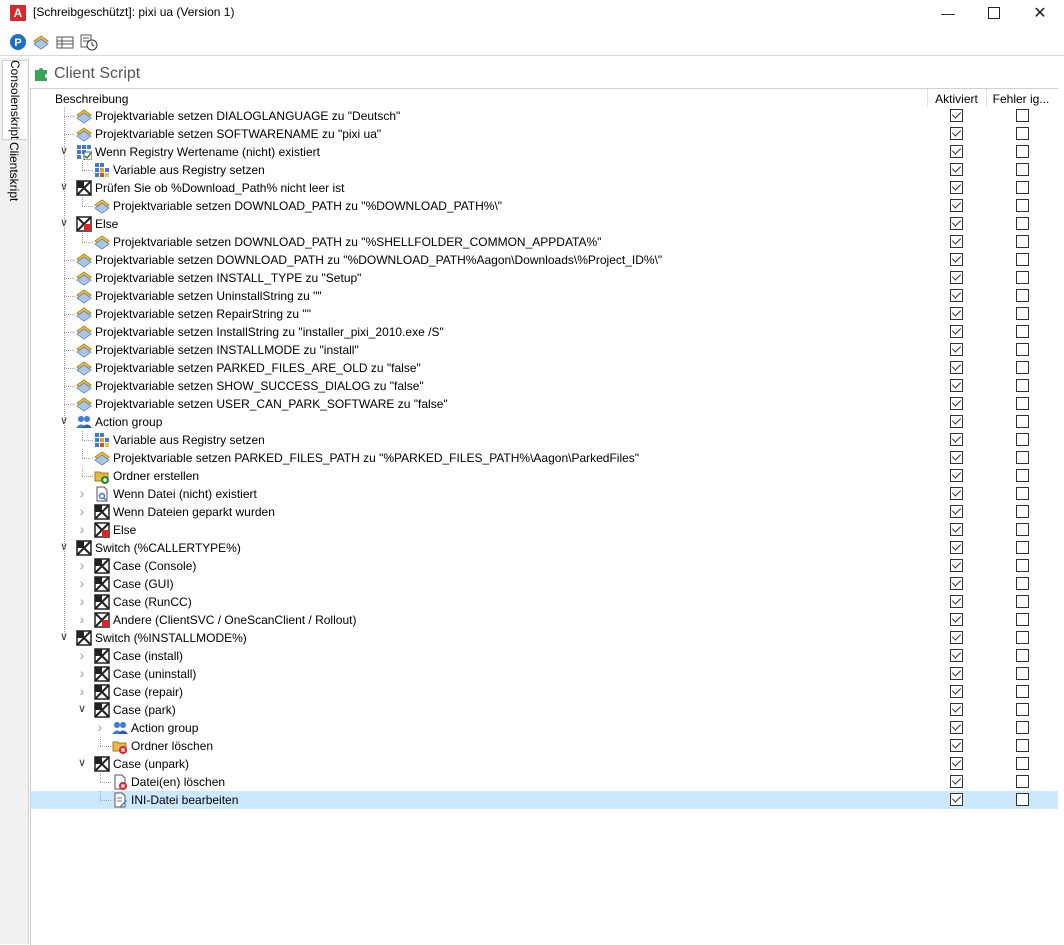 Image resolution: width=1064 pixels, height=945 pixels. What do you see at coordinates (544, 602) in the screenshot?
I see `table-row: › Case (RunCC)` at bounding box center [544, 602].